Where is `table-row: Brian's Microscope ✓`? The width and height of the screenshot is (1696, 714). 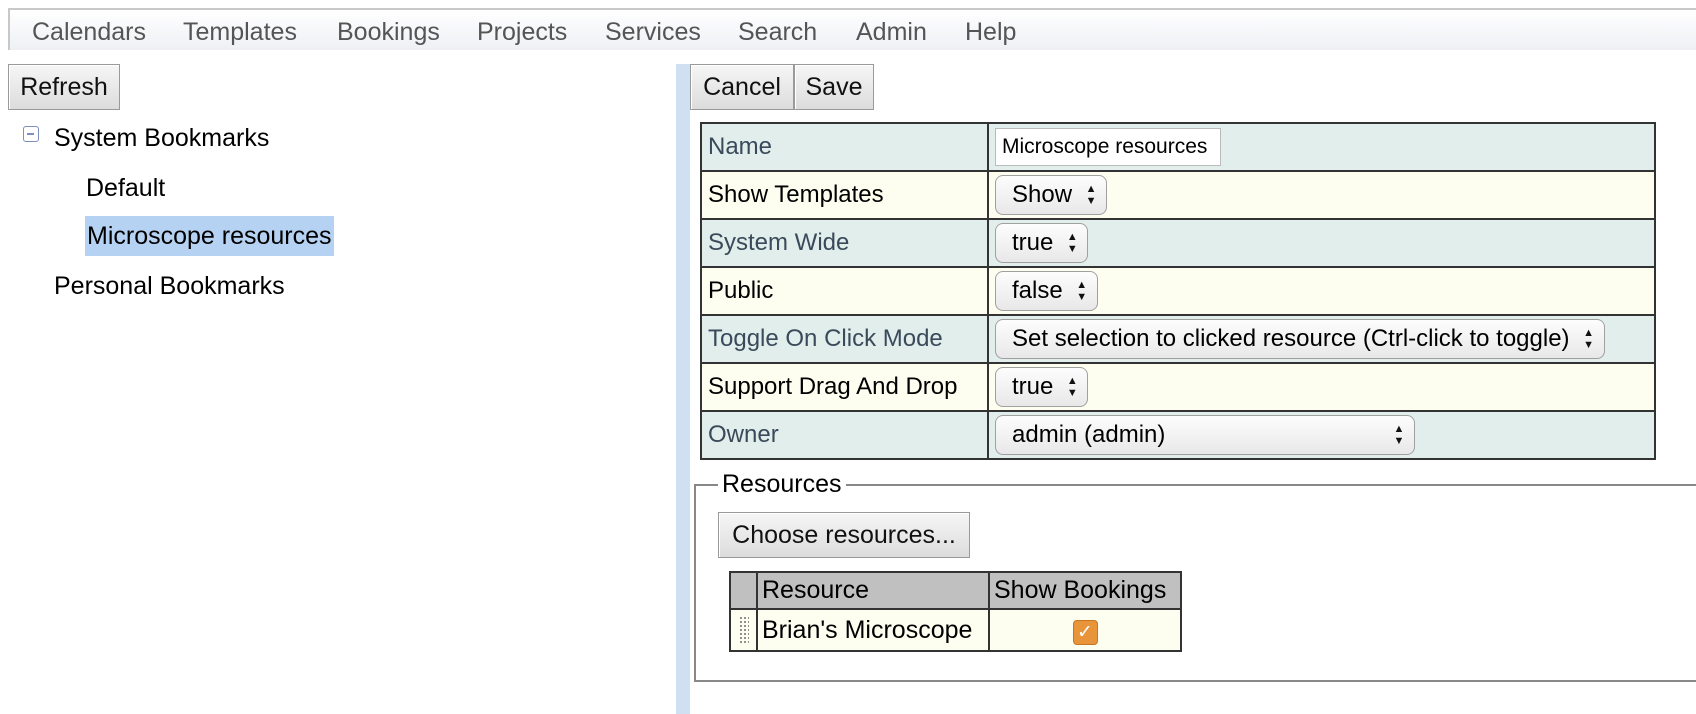 table-row: Brian's Microscope ✓ is located at coordinates (955, 630).